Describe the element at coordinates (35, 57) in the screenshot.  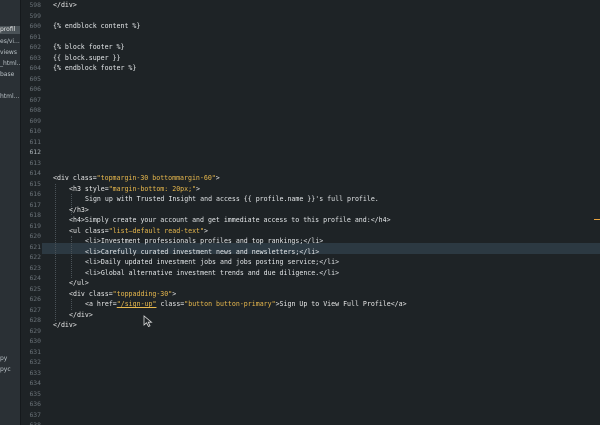
I see `line-number: 603` at that location.